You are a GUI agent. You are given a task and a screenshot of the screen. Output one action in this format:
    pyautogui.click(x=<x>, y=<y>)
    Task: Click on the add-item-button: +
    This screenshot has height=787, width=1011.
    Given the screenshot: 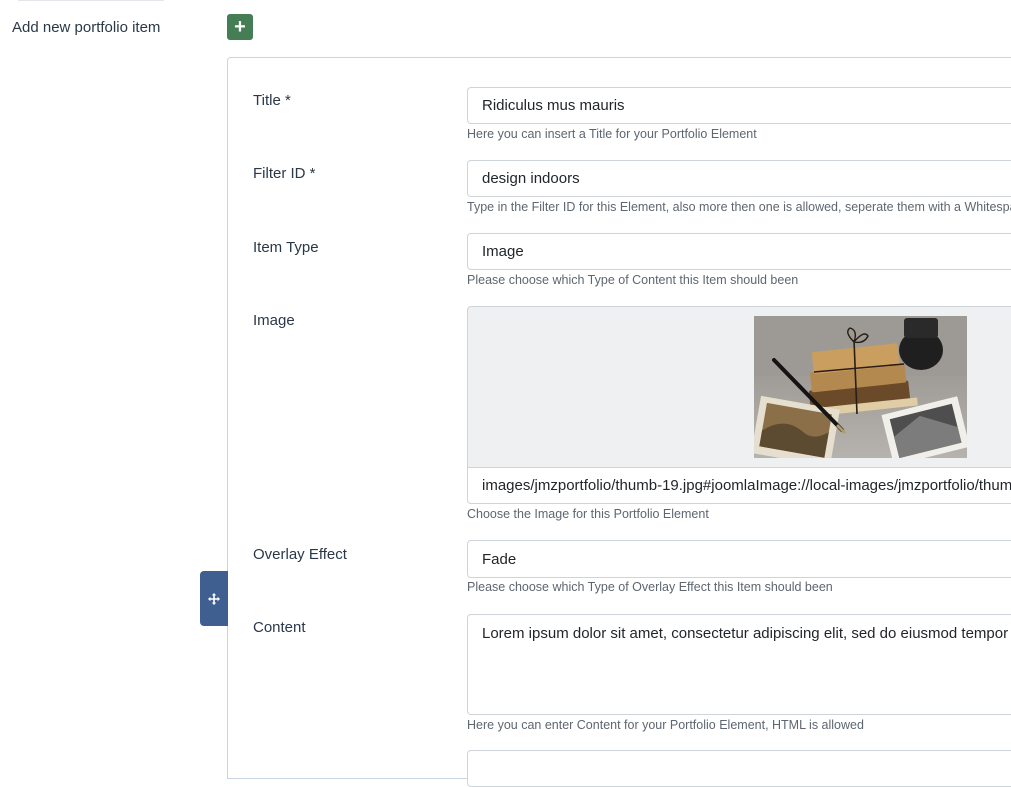 What is the action you would take?
    pyautogui.click(x=240, y=27)
    